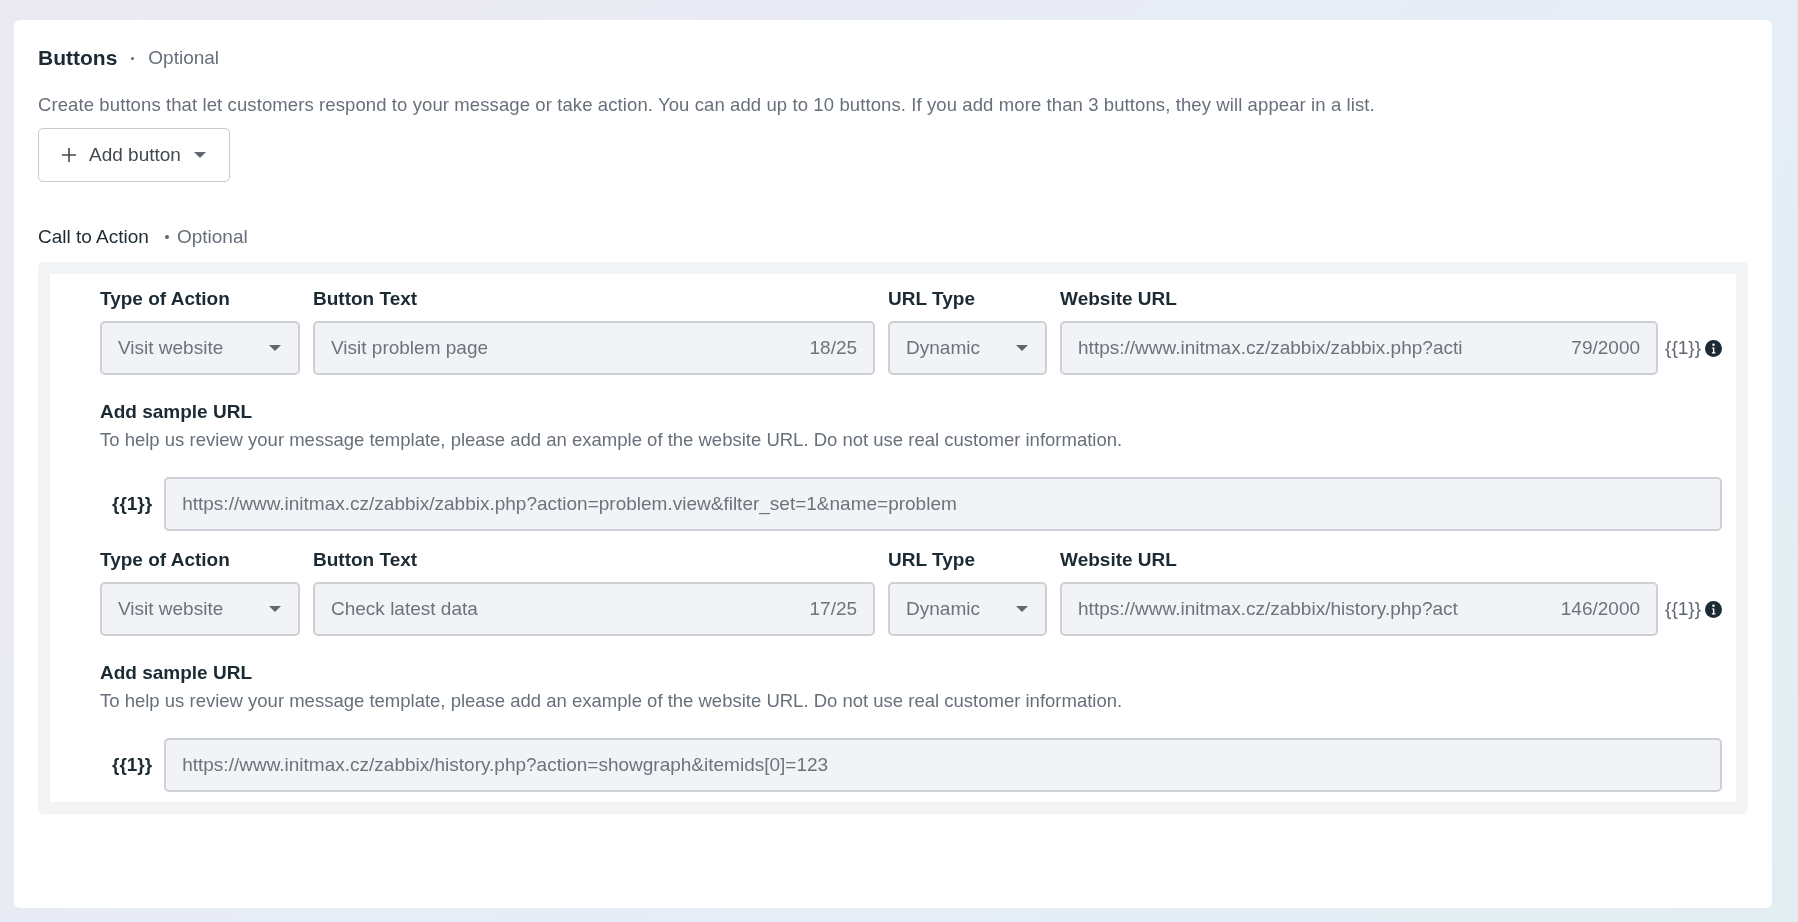 The height and width of the screenshot is (922, 1798). Describe the element at coordinates (707, 105) in the screenshot. I see `section-description: Create buttons that let customers respond to your message or take action. You can add up to 10 buttons. If you add more than 3 buttons, they will appear in a list.` at that location.